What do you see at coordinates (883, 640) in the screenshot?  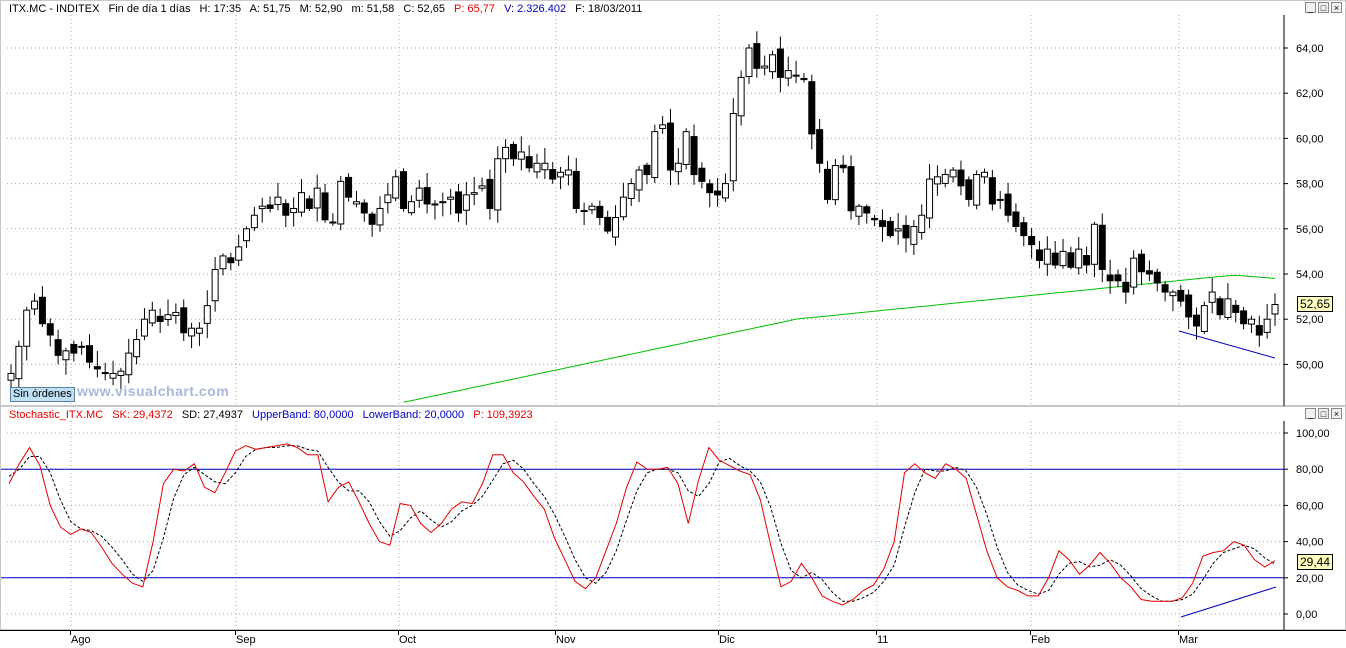 I see `month-label: 11` at bounding box center [883, 640].